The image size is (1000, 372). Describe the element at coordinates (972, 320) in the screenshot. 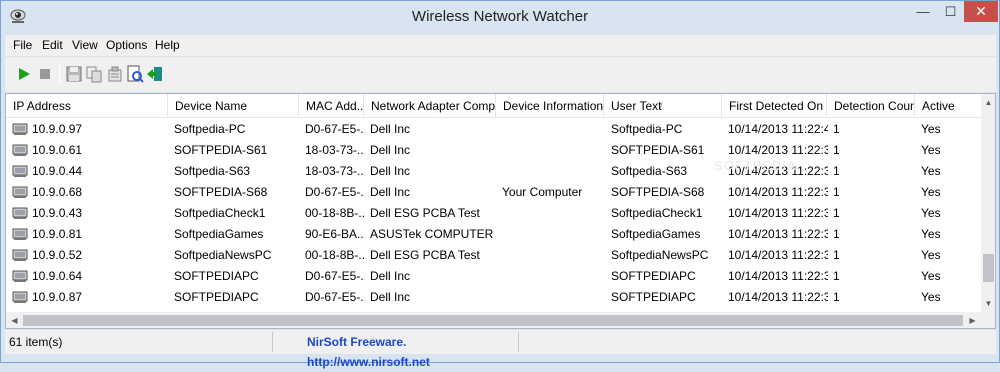

I see `scroll-right-arrow-icon: ▶` at that location.